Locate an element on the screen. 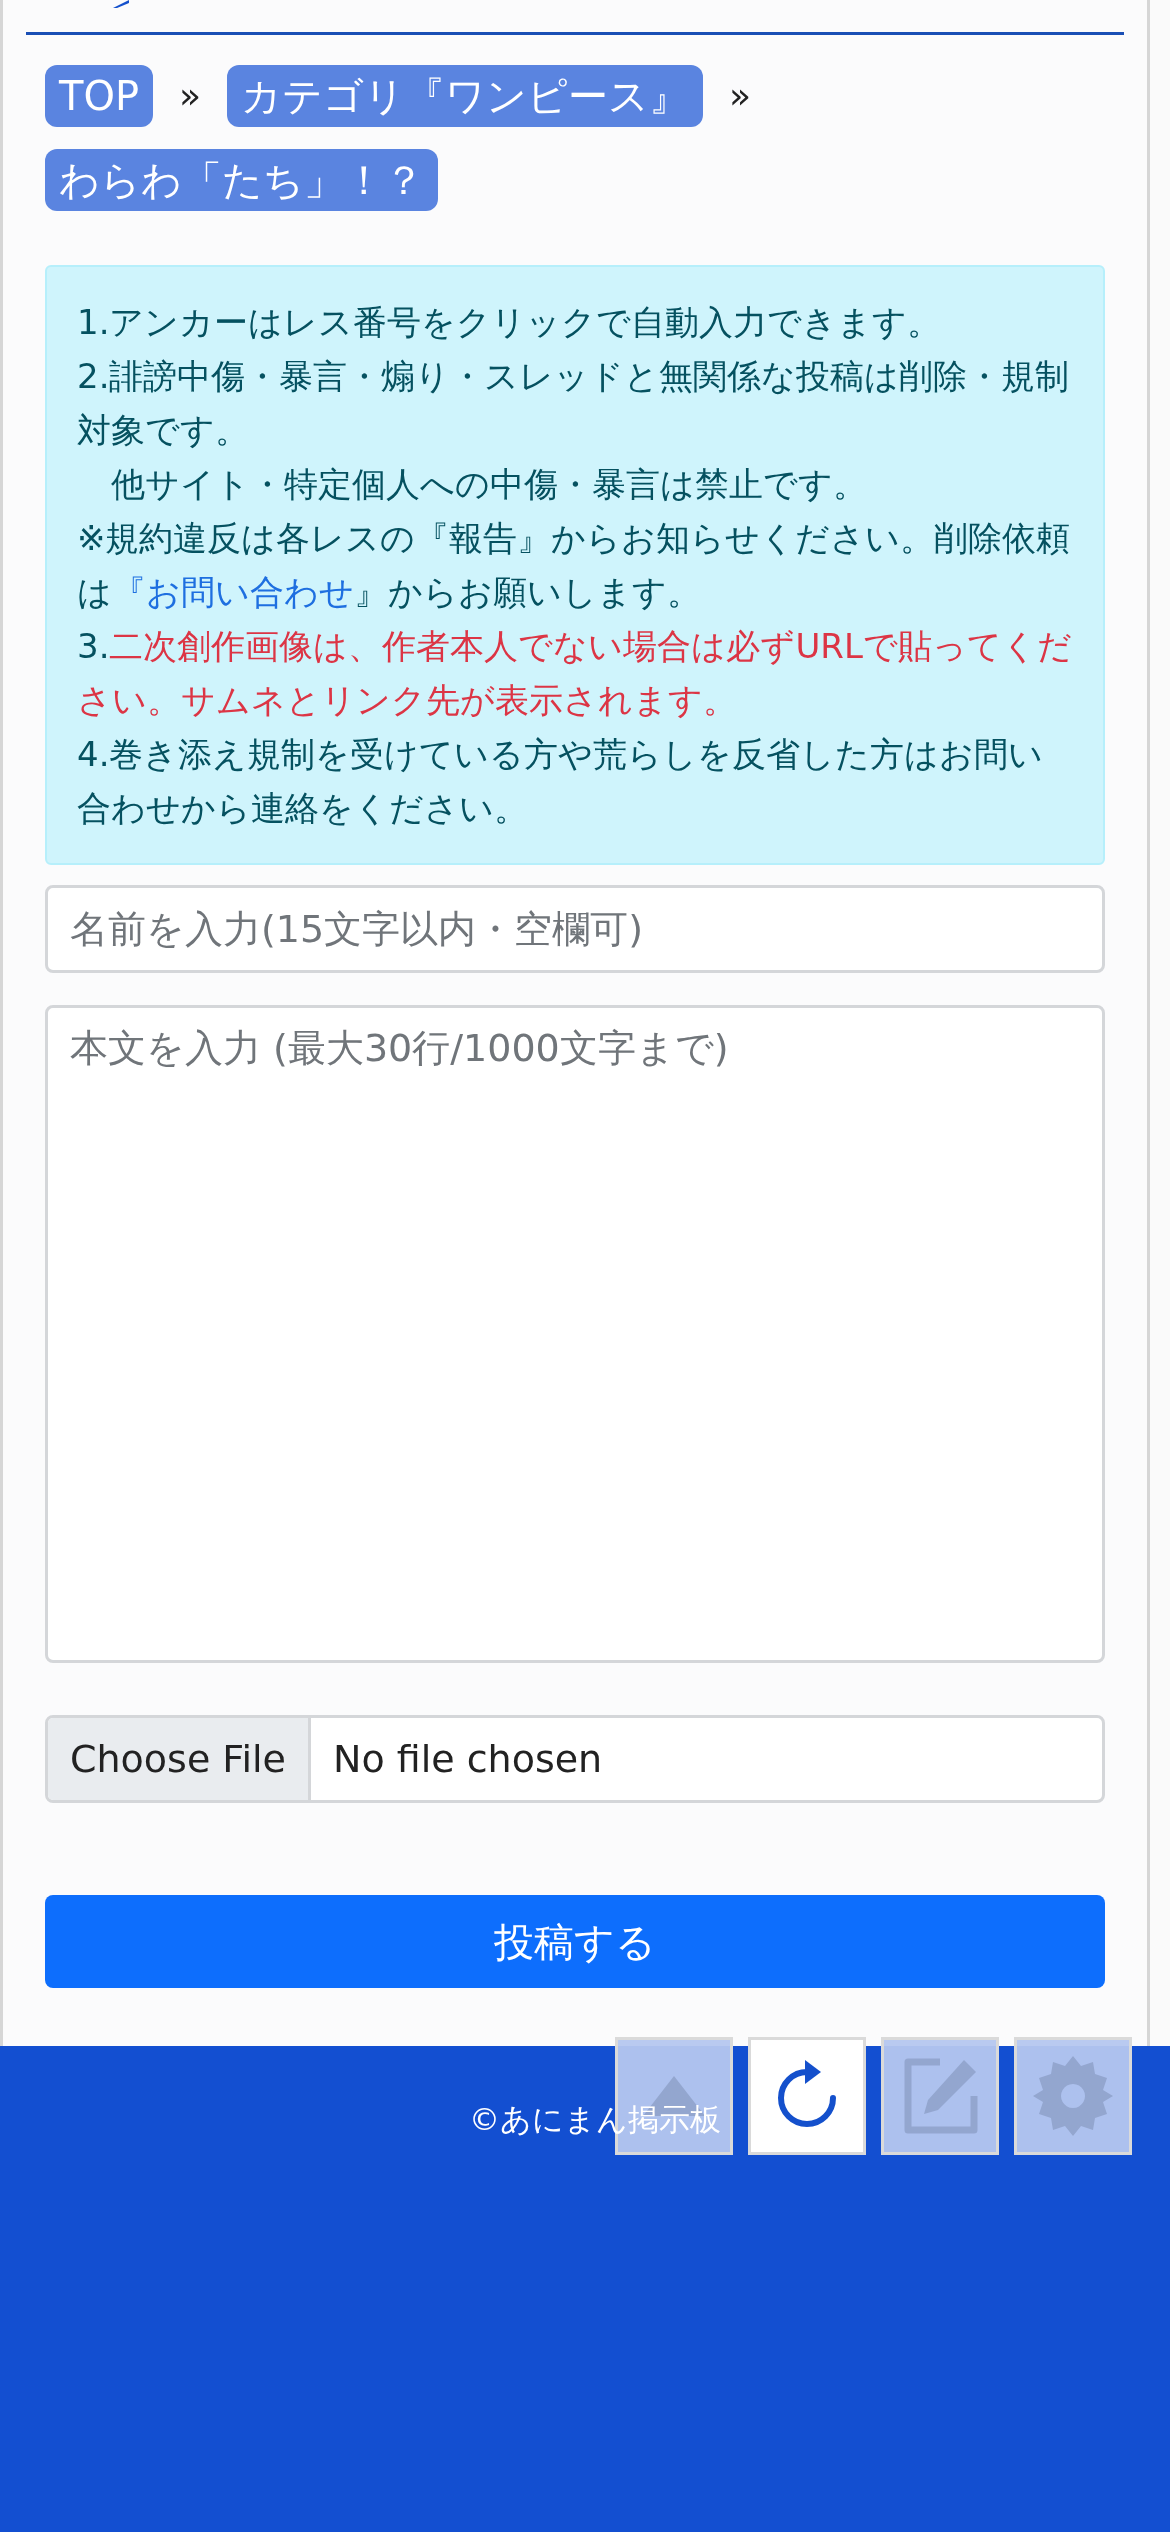 The height and width of the screenshot is (2532, 1170). breadcrumb-link: わらわ「たち」！？ is located at coordinates (241, 180).